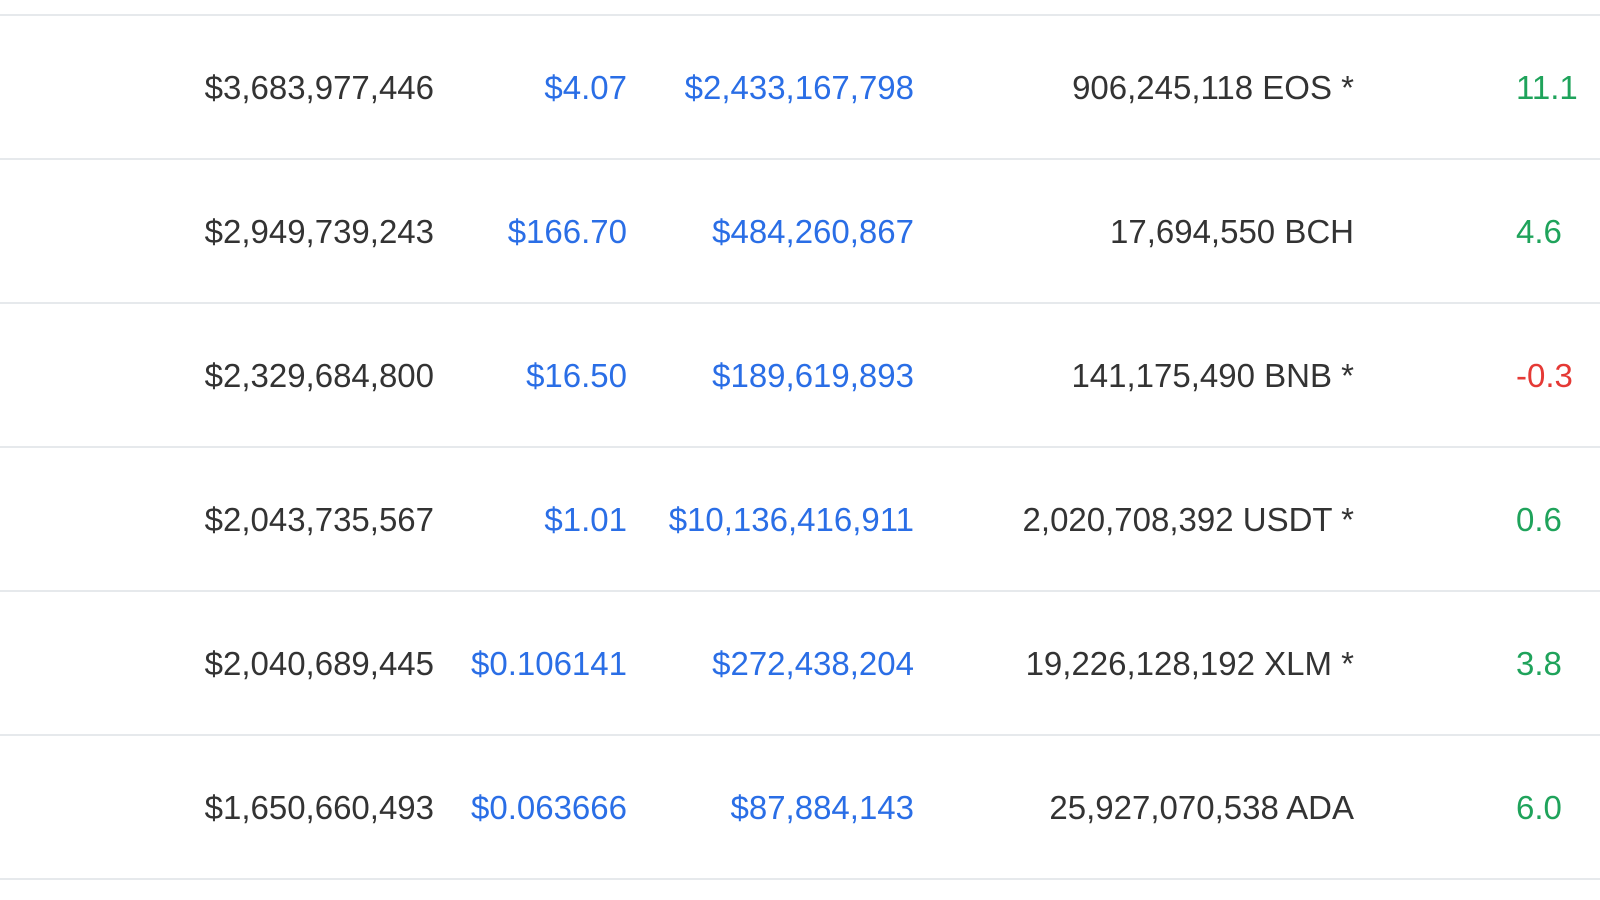  Describe the element at coordinates (1547, 87) in the screenshot. I see `change-cell: 11.1` at that location.